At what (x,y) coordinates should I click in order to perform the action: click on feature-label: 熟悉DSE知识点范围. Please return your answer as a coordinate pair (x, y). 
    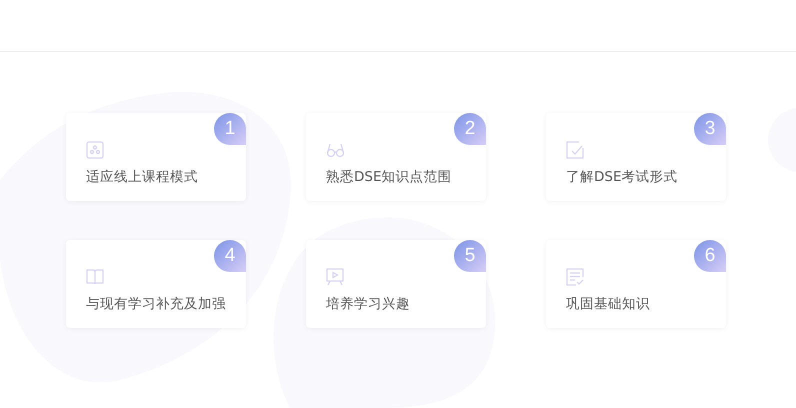
    Looking at the image, I should click on (389, 177).